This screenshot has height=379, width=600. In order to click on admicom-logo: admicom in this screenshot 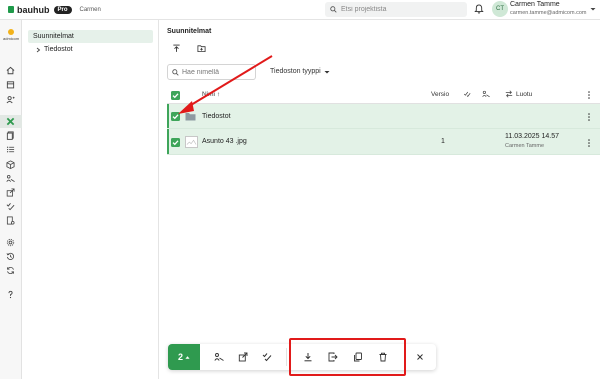, I will do `click(11, 35)`.